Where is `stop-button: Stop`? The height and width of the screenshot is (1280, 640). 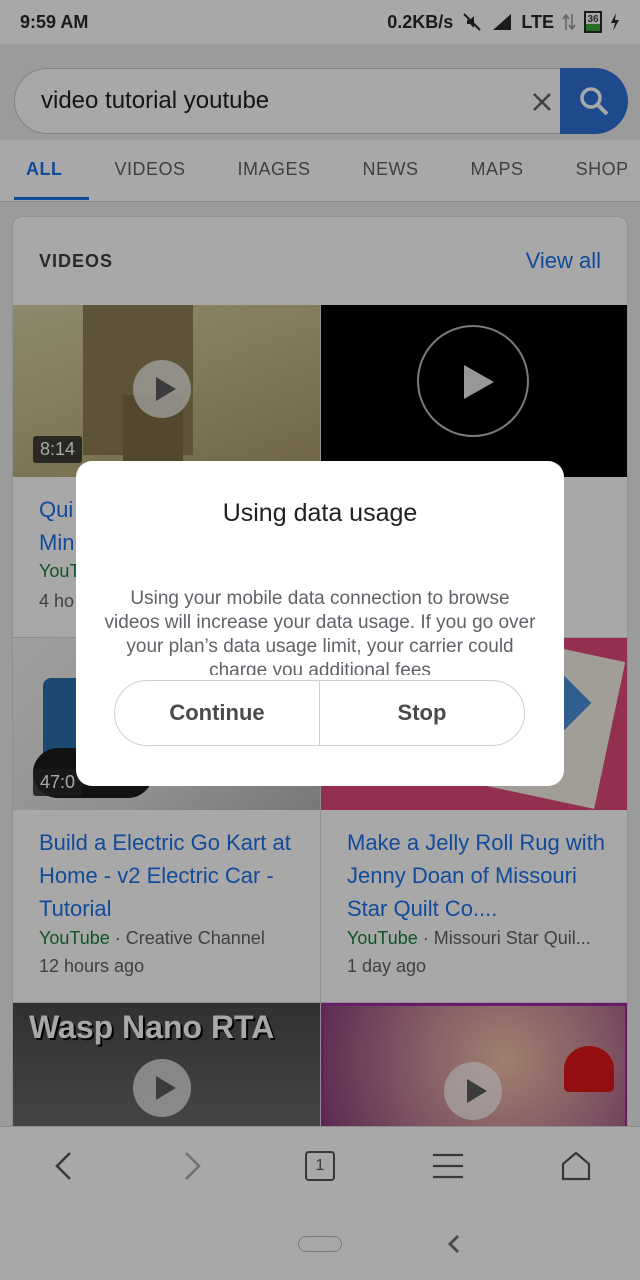 stop-button: Stop is located at coordinates (421, 713).